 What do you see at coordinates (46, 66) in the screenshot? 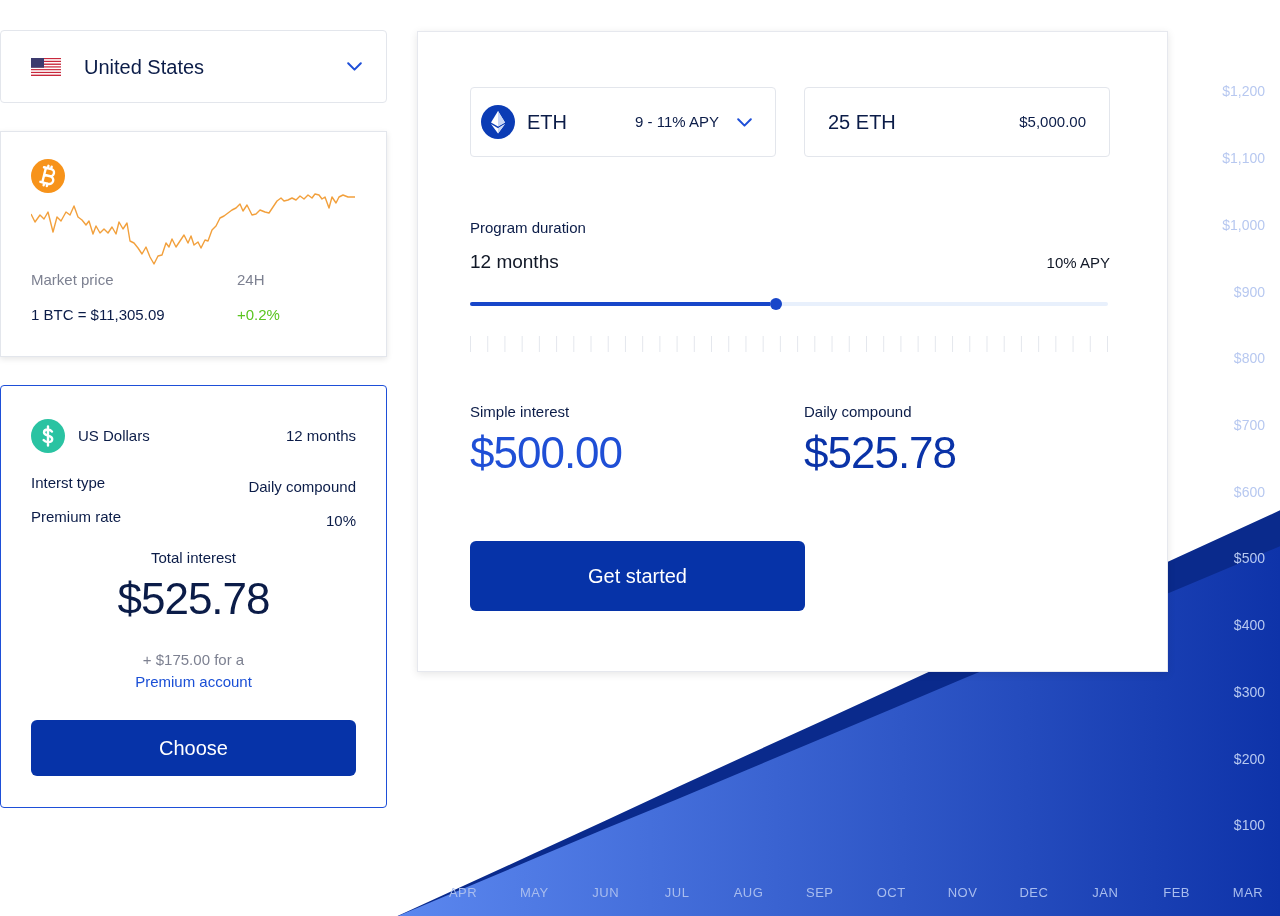
I see `flag-icon` at bounding box center [46, 66].